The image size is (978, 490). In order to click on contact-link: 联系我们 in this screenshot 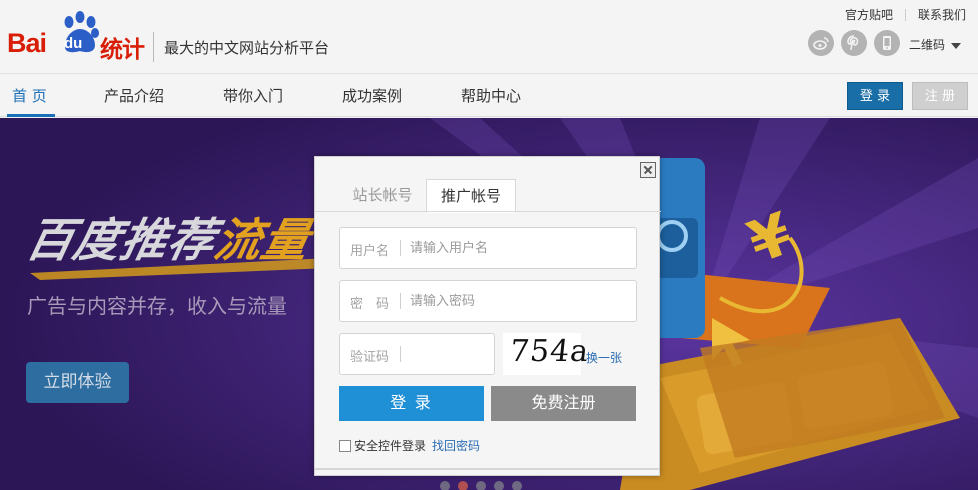, I will do `click(942, 14)`.